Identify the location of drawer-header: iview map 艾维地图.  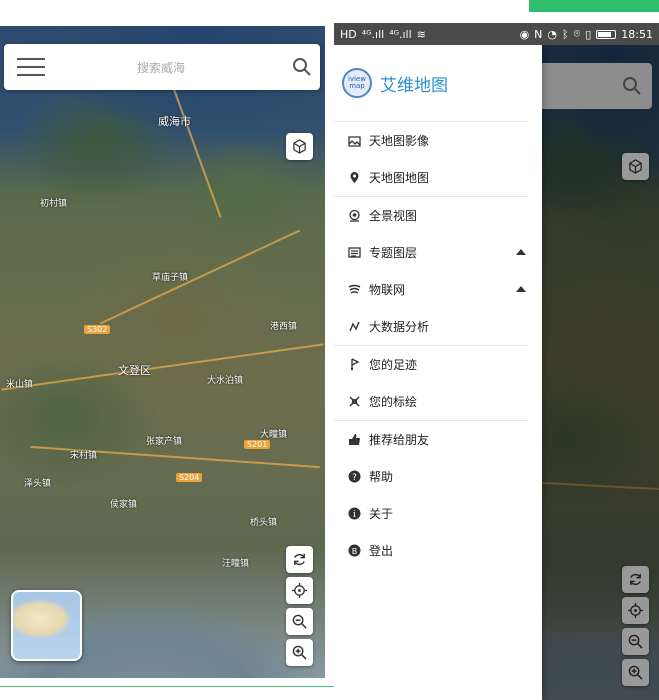
(431, 83).